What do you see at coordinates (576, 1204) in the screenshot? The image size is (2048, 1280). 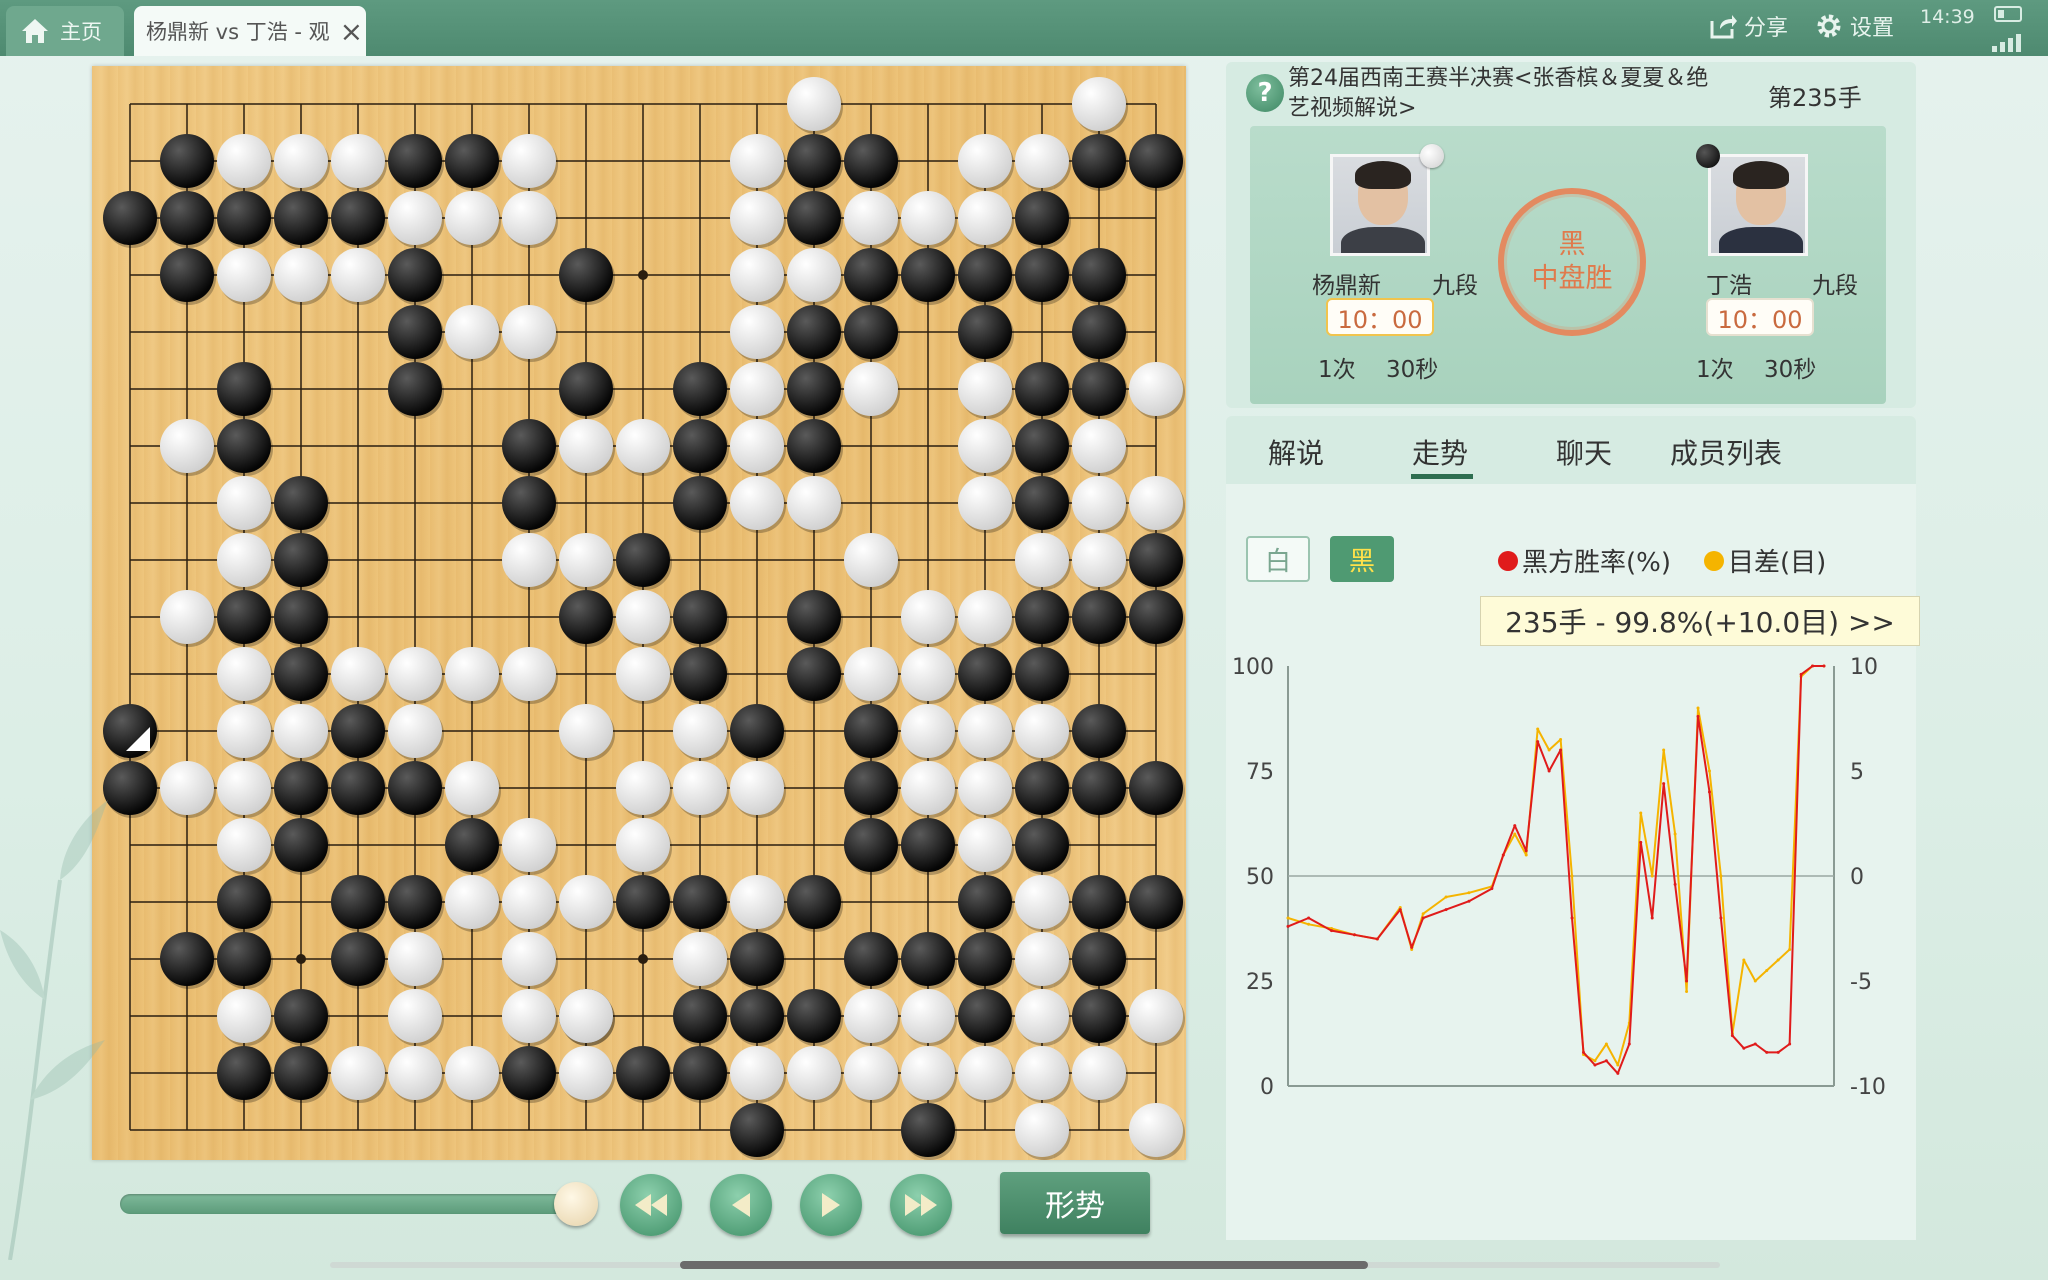 I see `move-slider-thumb` at bounding box center [576, 1204].